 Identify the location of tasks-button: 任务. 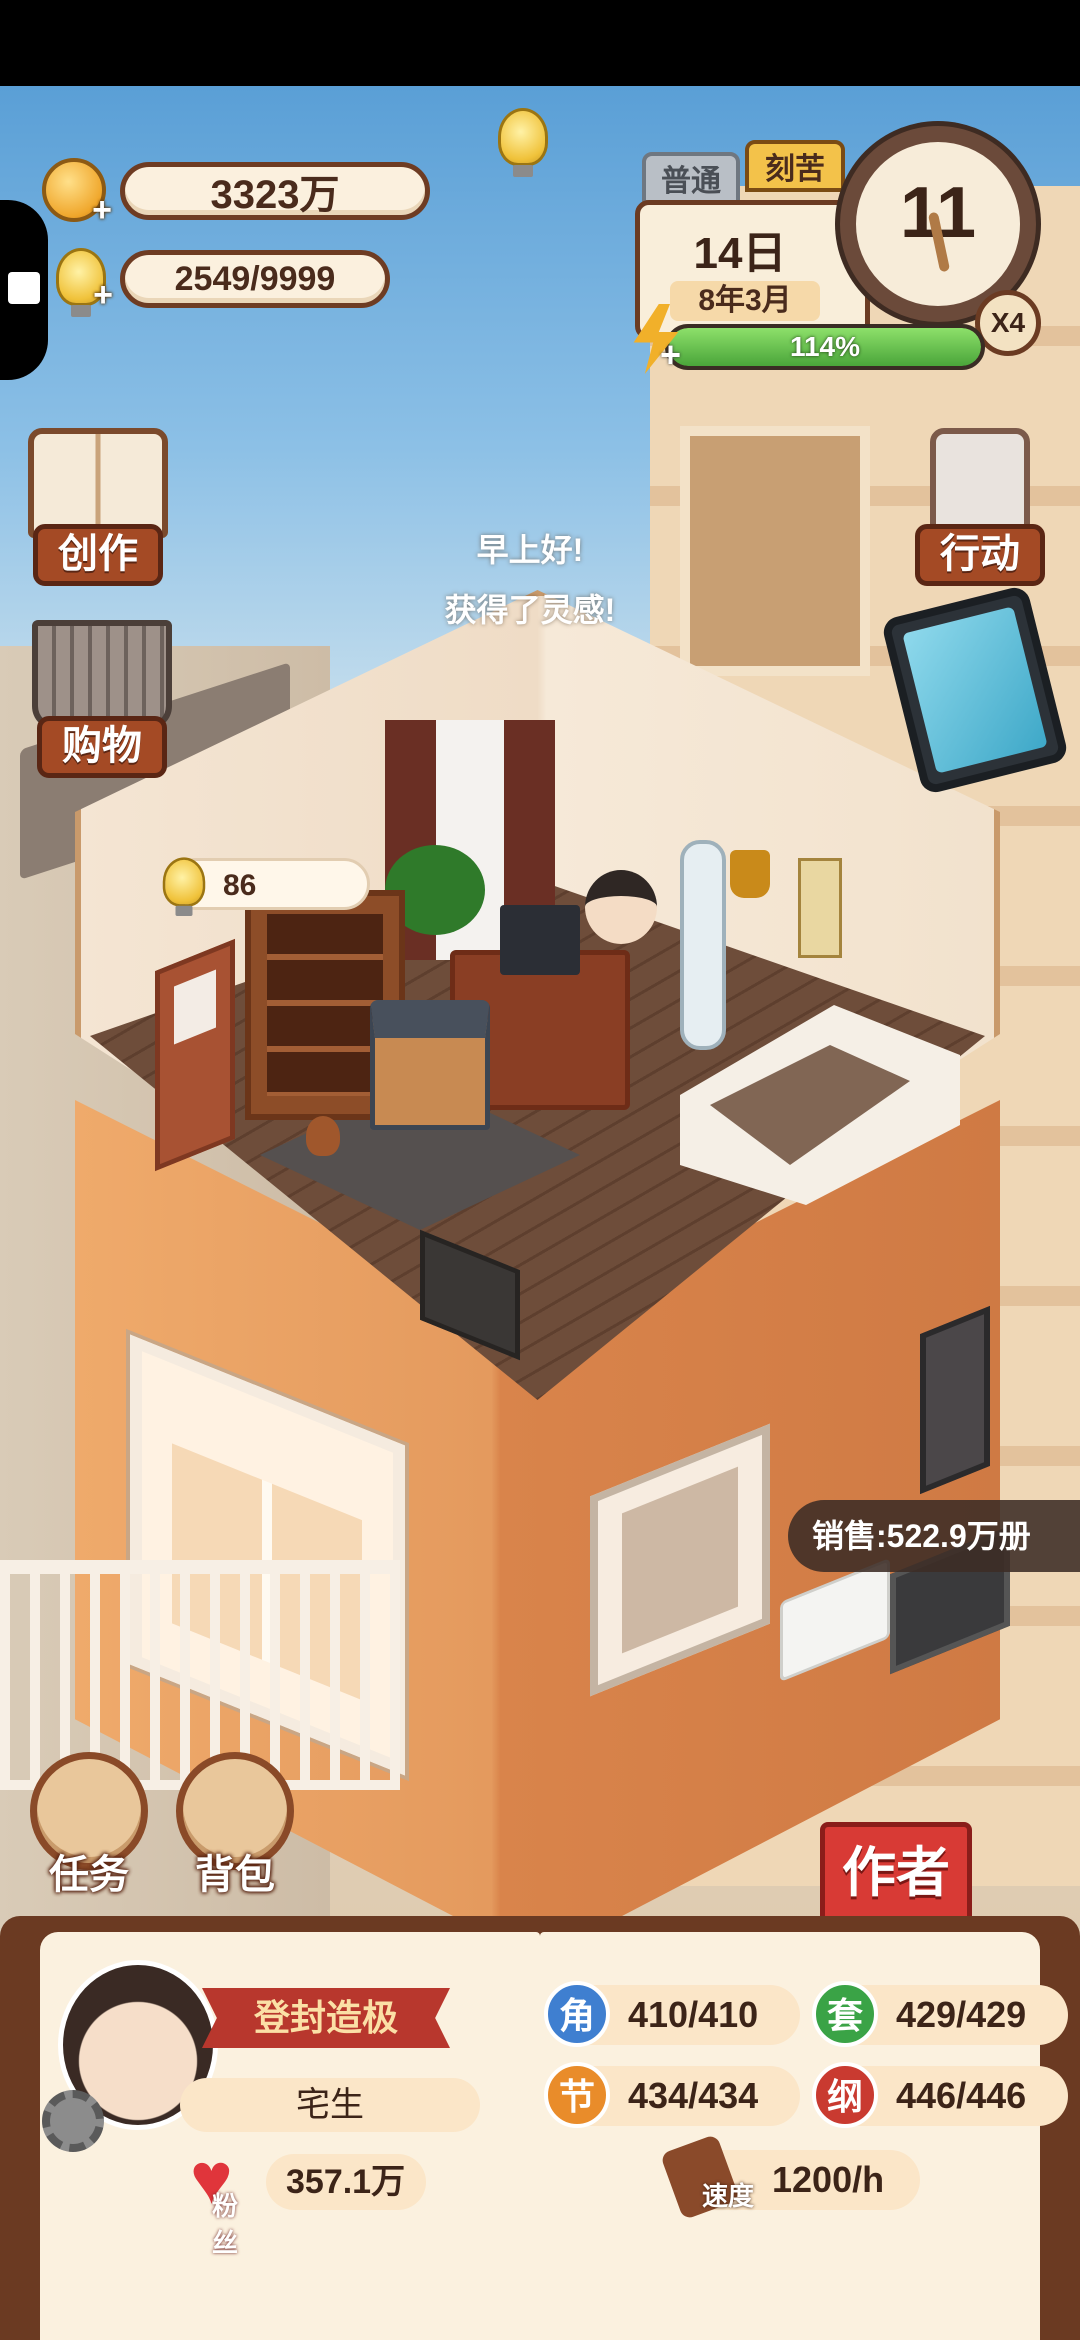
(89, 1826).